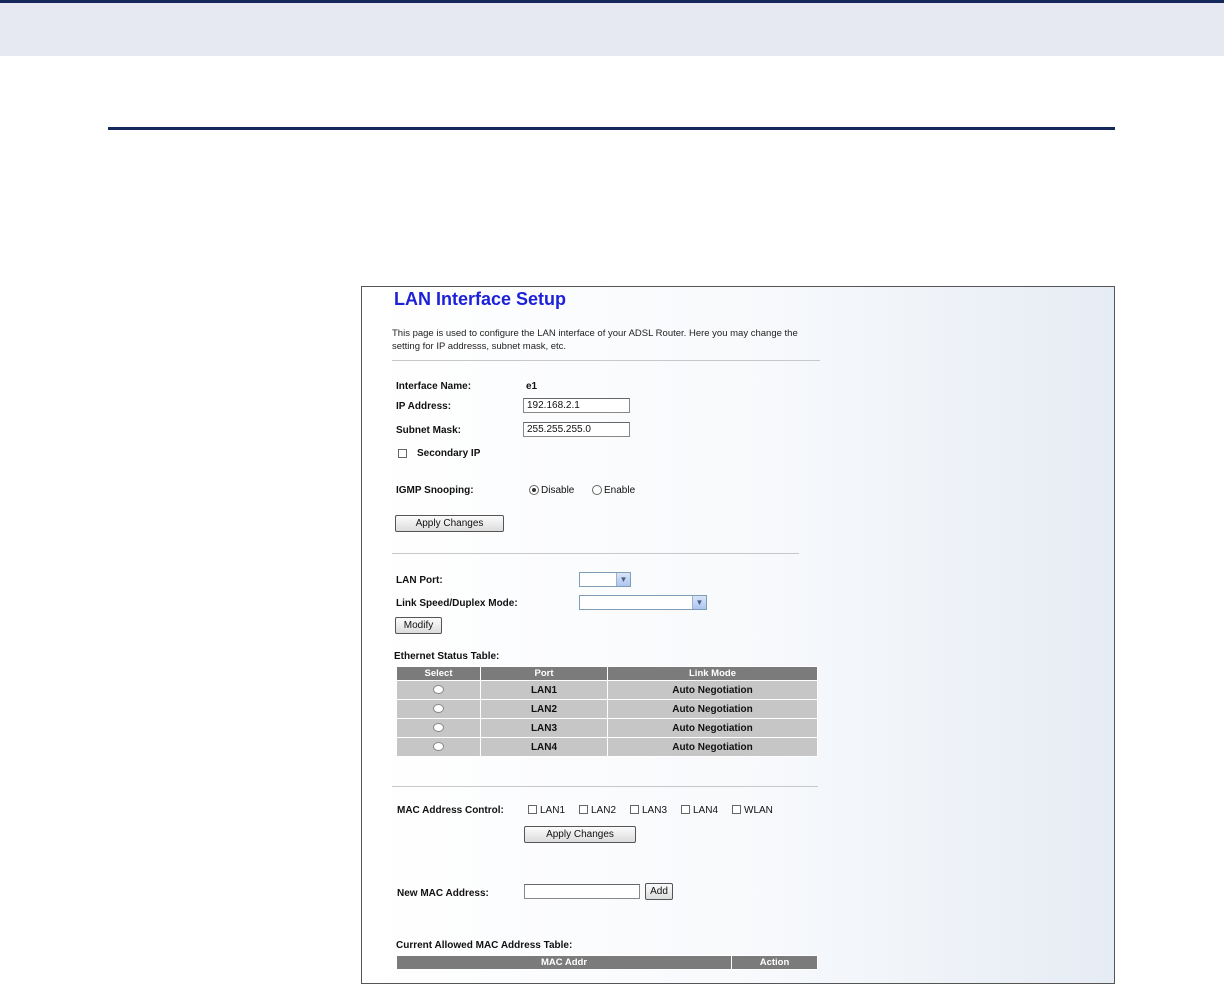  What do you see at coordinates (582, 891) in the screenshot?
I see `new-mac-input` at bounding box center [582, 891].